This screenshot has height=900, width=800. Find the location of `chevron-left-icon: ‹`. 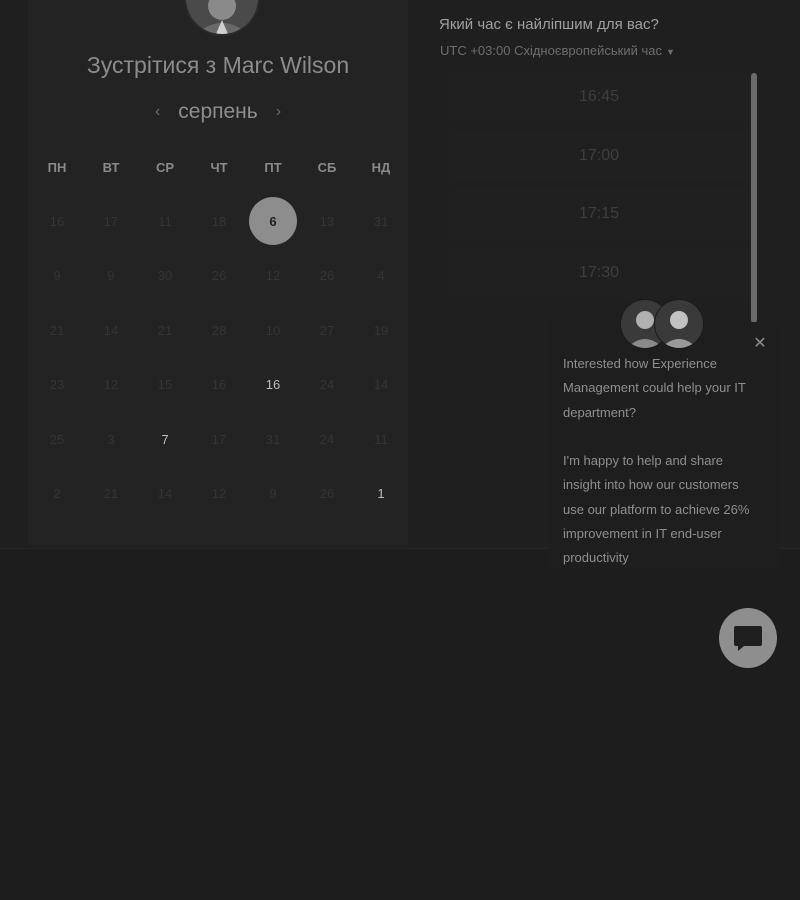

chevron-left-icon: ‹ is located at coordinates (157, 112).